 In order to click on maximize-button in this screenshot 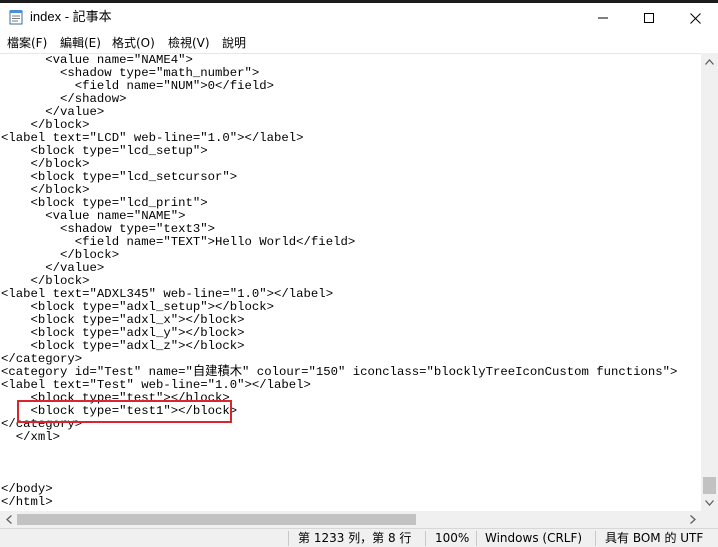, I will do `click(649, 18)`.